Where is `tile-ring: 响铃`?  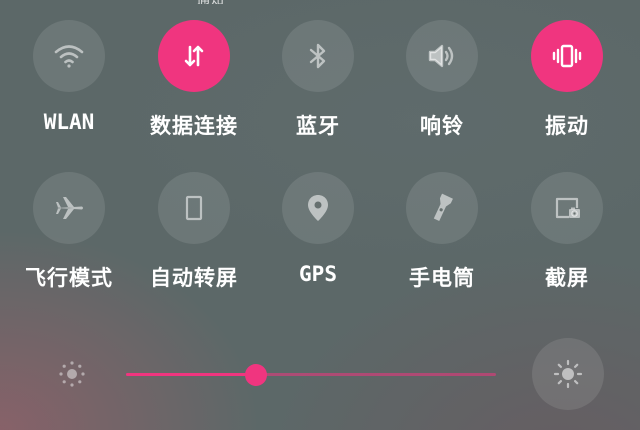
tile-ring: 响铃 is located at coordinates (442, 90).